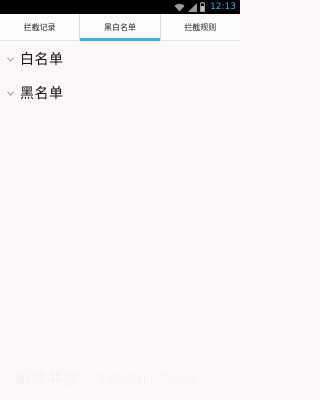 Image resolution: width=320 pixels, height=400 pixels. Describe the element at coordinates (120, 39) in the screenshot. I see `active-tab-indicator` at that location.